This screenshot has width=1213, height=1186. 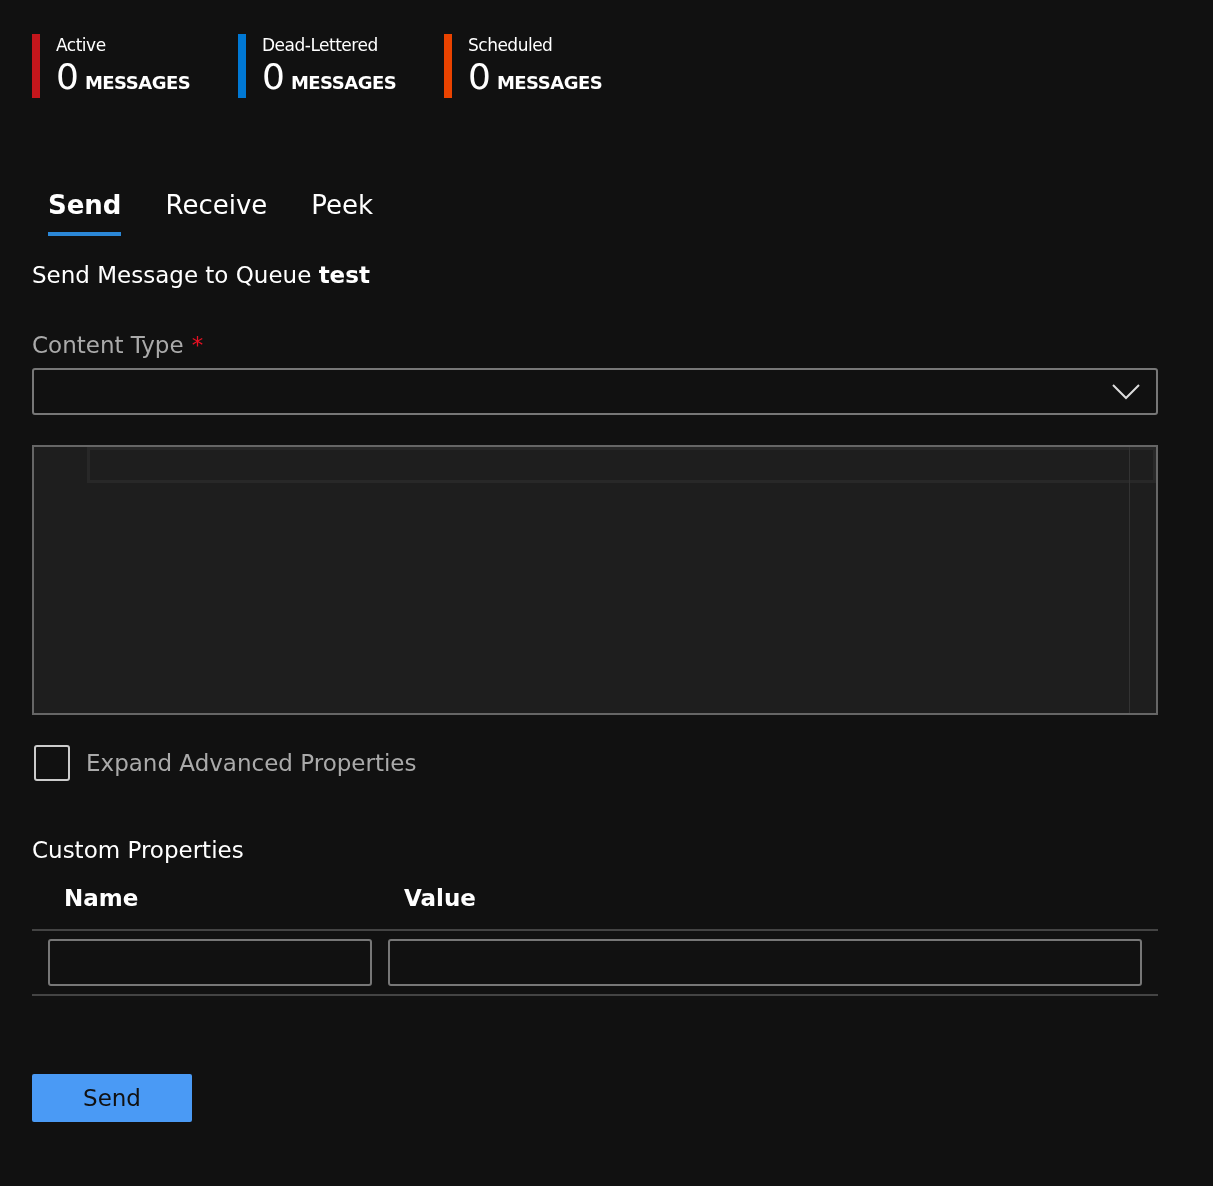 I want to click on send-button: Send, so click(x=112, y=1098).